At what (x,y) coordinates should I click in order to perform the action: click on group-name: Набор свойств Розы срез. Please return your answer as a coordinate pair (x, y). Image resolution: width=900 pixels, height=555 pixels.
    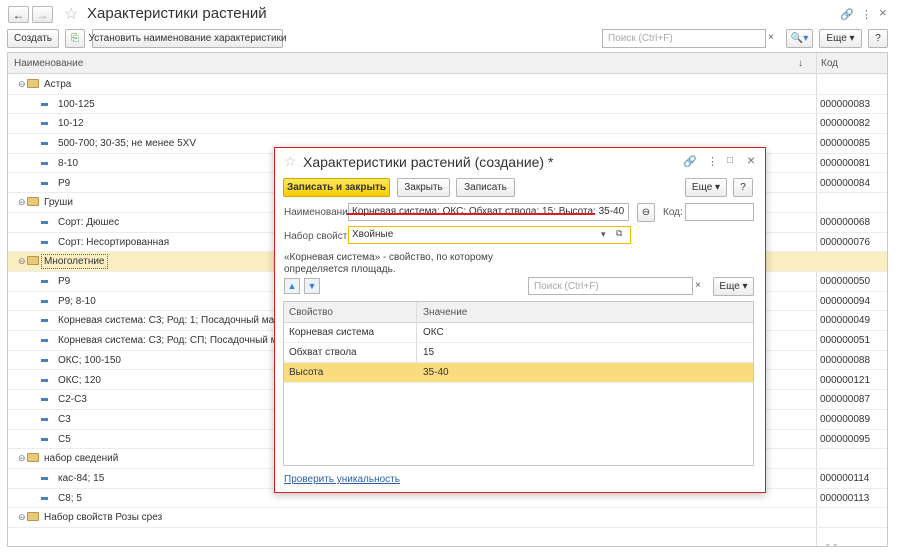
    Looking at the image, I should click on (103, 518).